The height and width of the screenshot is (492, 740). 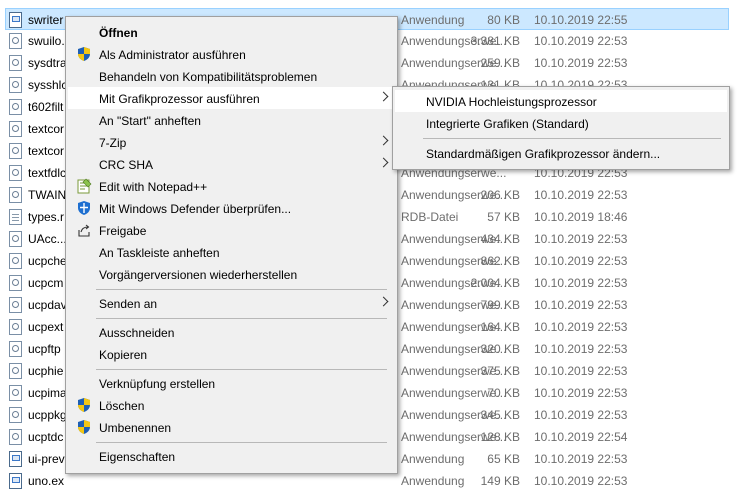 I want to click on menu-item-share: Freigabe, so click(x=231, y=230).